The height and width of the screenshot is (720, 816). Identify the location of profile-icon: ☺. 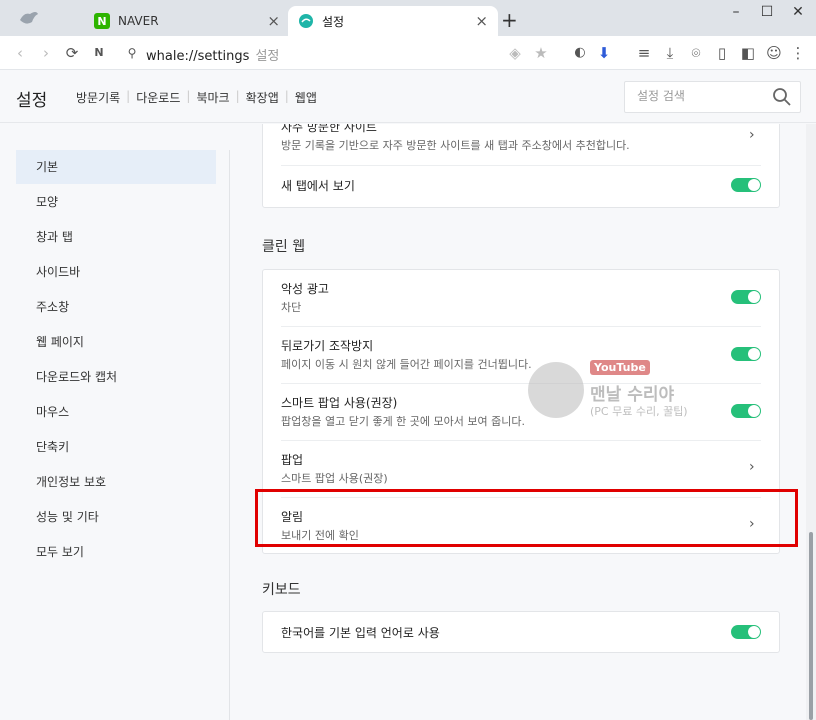
(774, 53).